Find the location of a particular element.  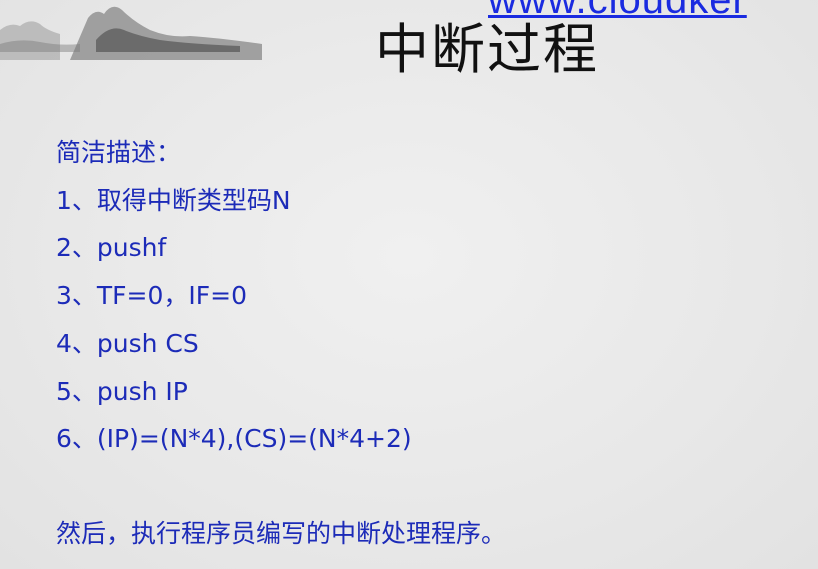

step-text: push CS is located at coordinates (147, 343).